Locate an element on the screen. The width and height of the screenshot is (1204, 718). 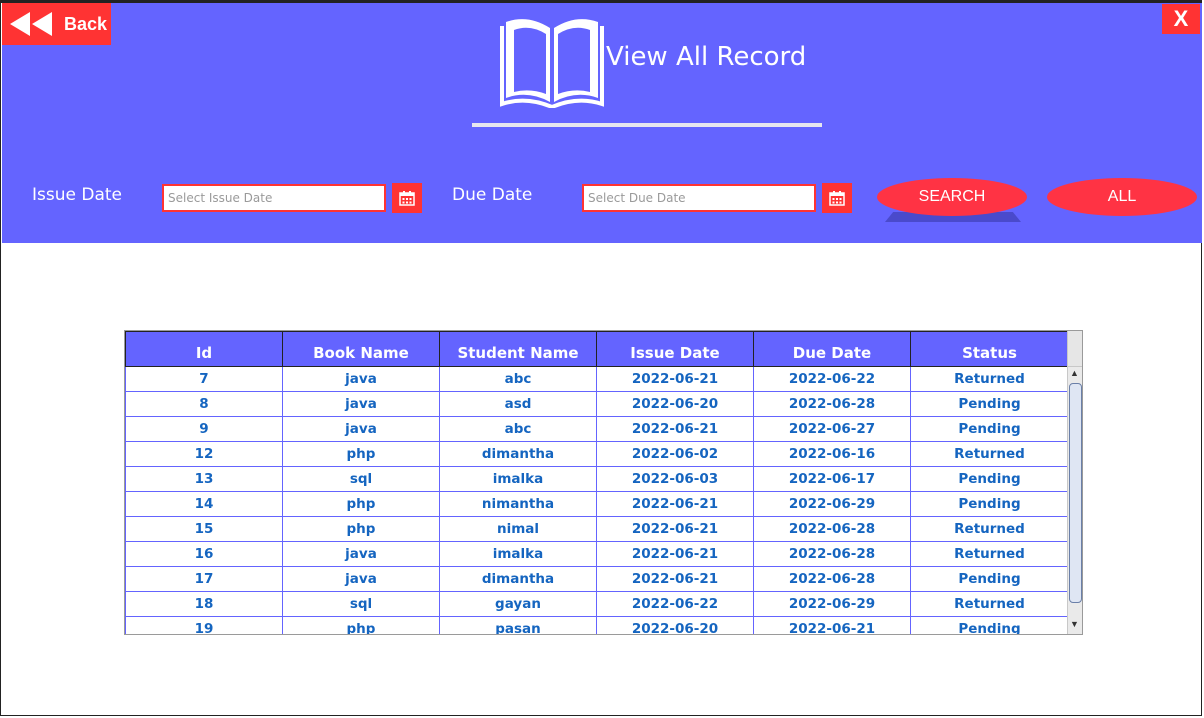
cell-id: 18 is located at coordinates (204, 604).